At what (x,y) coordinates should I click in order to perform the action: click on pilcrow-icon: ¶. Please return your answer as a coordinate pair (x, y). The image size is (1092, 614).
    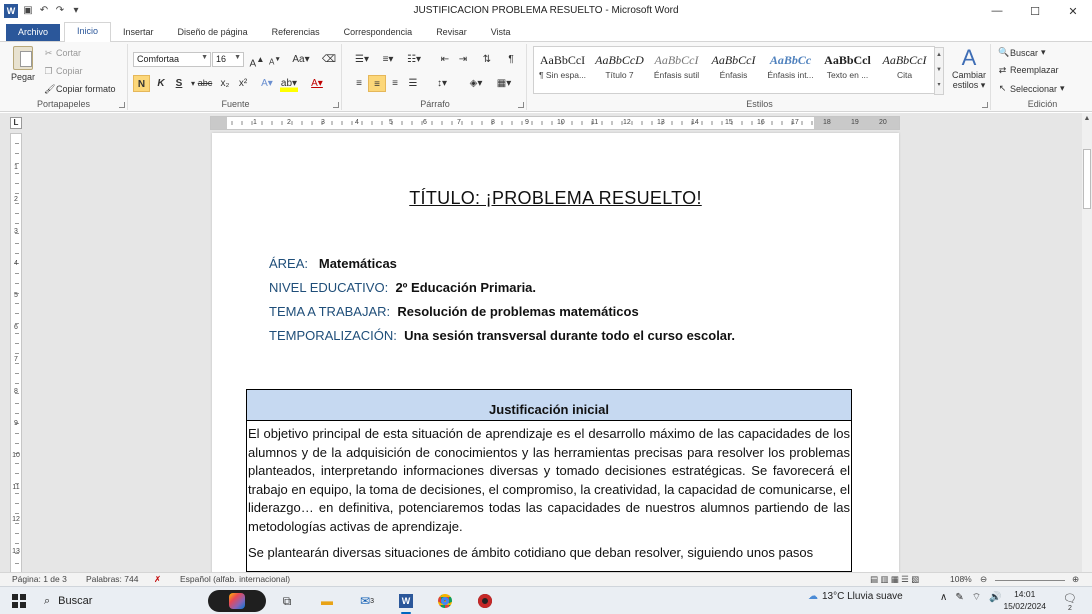
    Looking at the image, I should click on (511, 59).